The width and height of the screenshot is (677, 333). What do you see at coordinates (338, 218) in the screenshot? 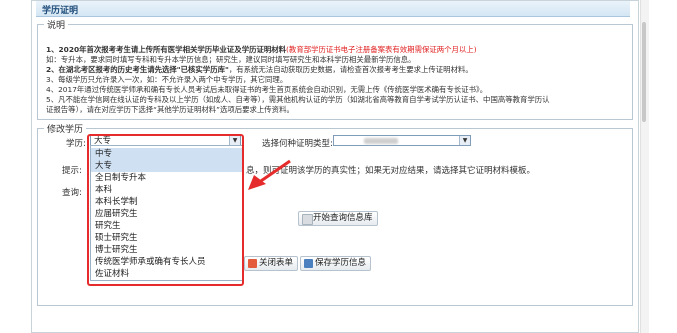
I see `query-database-button: 开始查询信息库` at bounding box center [338, 218].